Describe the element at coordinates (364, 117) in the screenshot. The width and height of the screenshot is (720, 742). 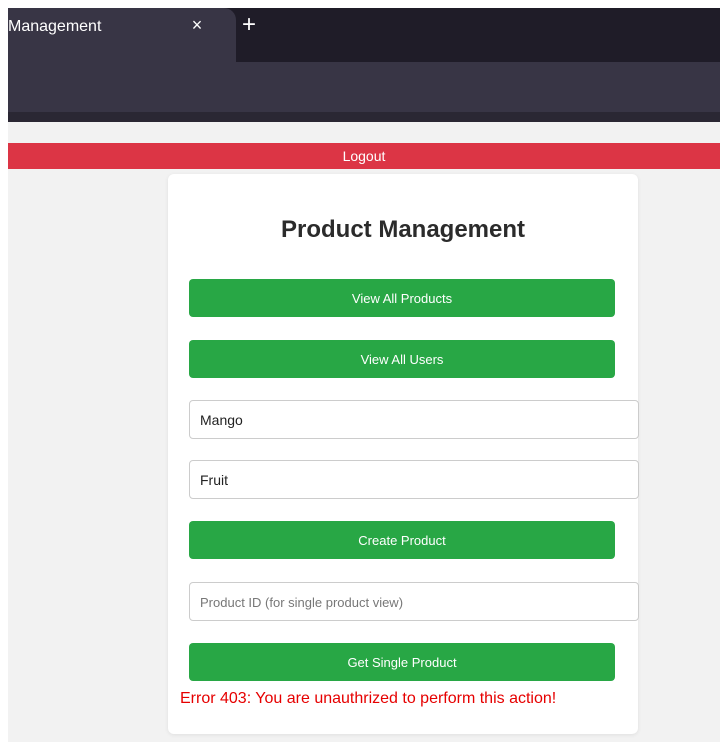
I see `toolbar-divider` at that location.